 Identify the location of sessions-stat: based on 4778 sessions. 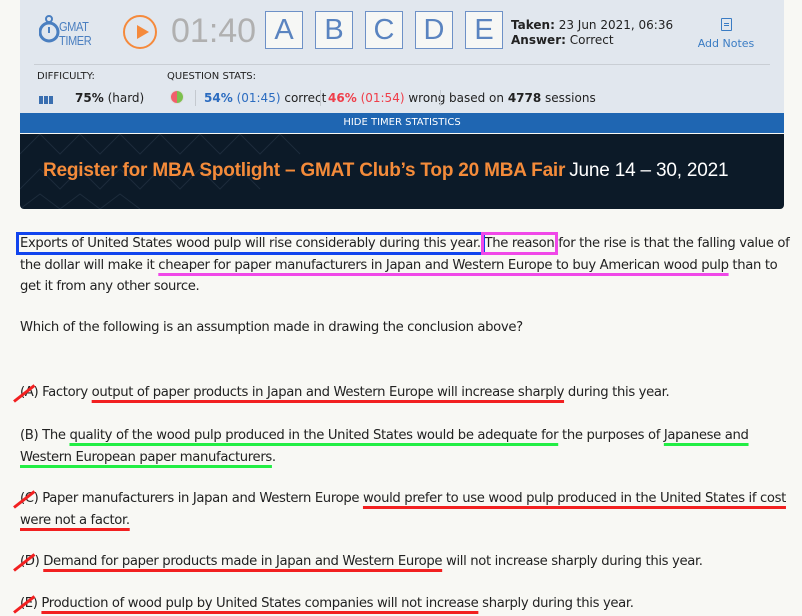
(522, 98).